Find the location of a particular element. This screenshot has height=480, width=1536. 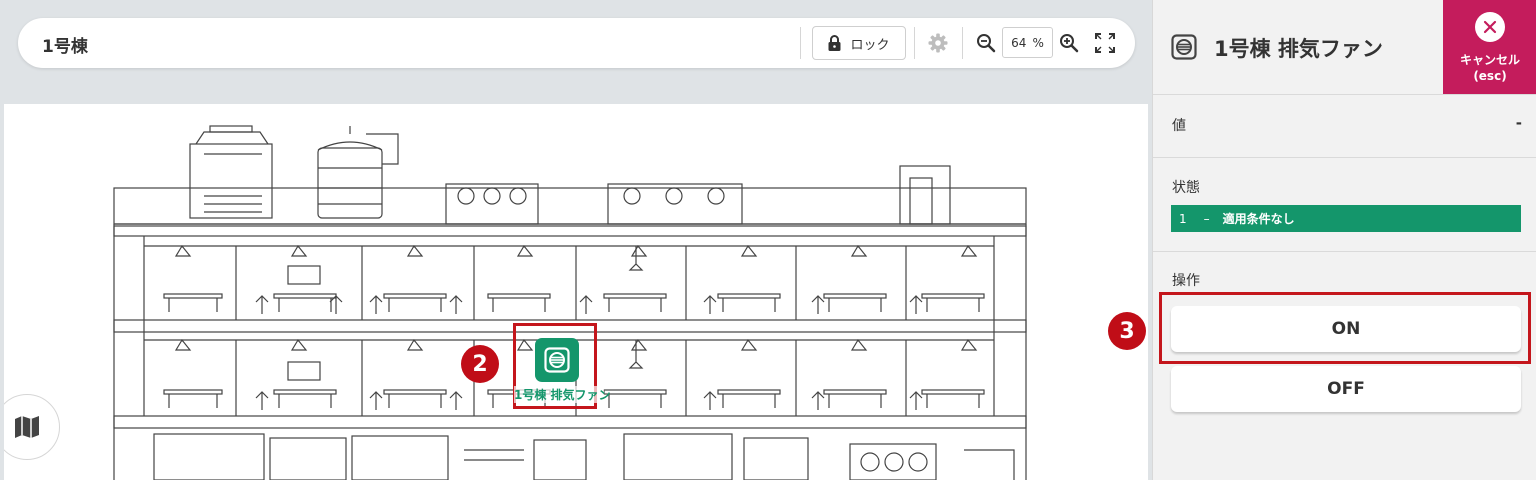

device-label: 1号棟 排気ファン is located at coordinates (562, 394).